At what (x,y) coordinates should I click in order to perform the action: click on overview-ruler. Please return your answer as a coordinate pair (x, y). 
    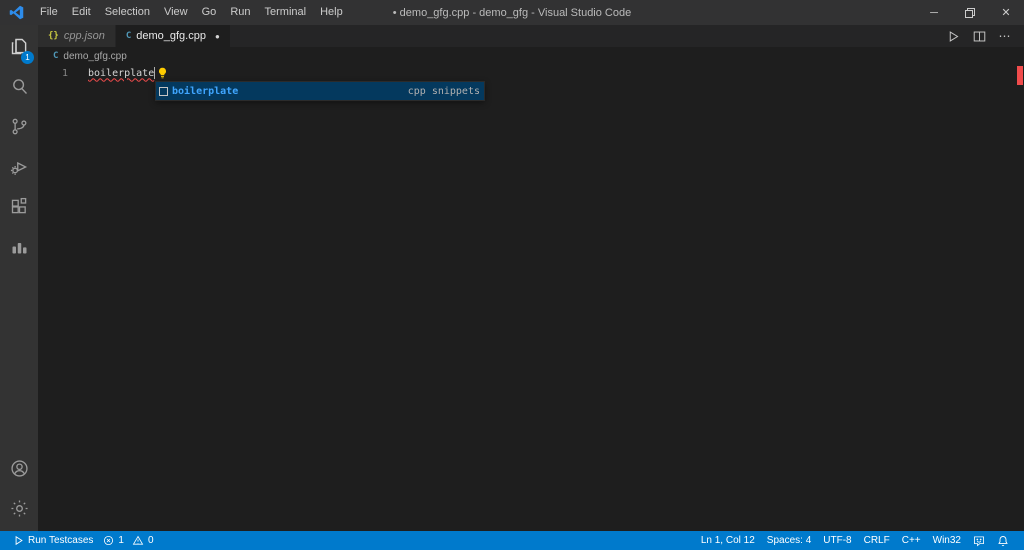
    Looking at the image, I should click on (1019, 298).